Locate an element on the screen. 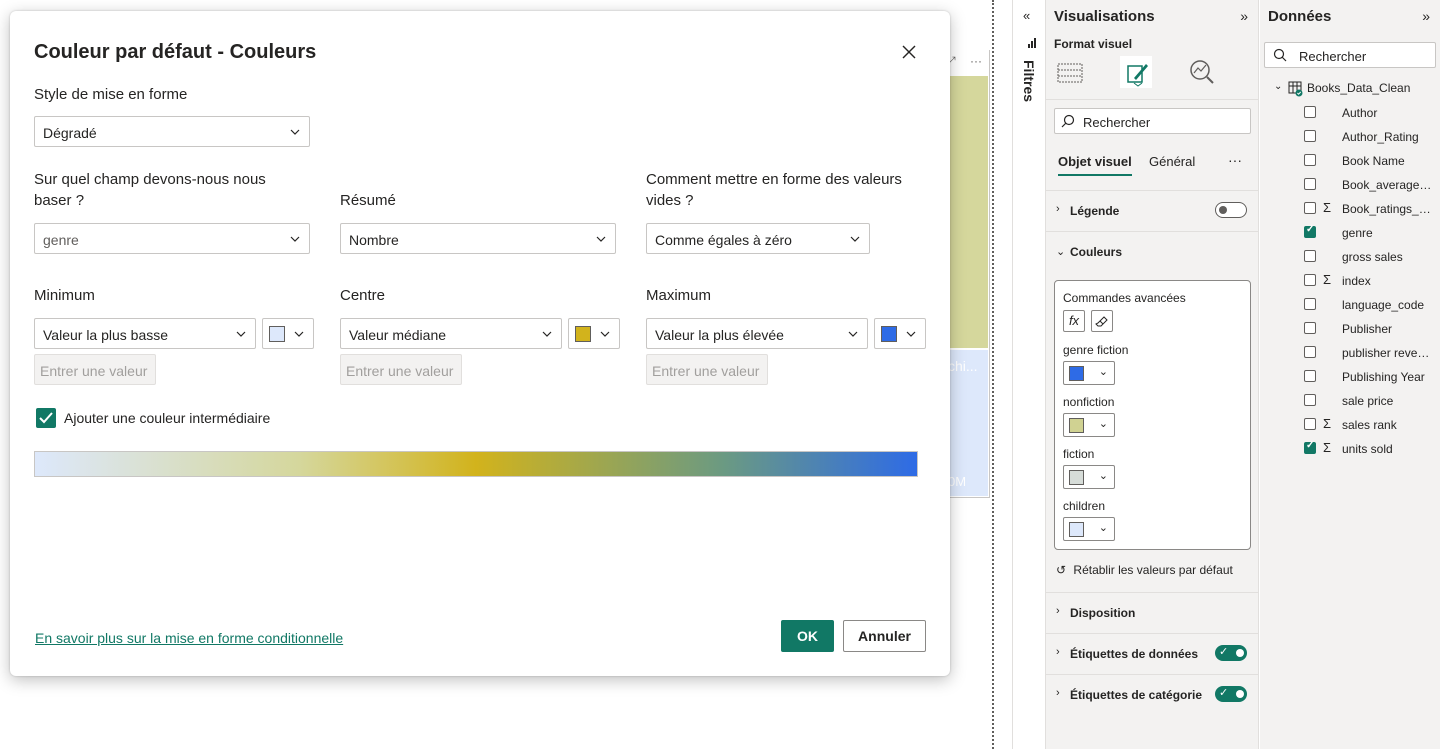 The height and width of the screenshot is (749, 1440). tab-general: Général is located at coordinates (1172, 161).